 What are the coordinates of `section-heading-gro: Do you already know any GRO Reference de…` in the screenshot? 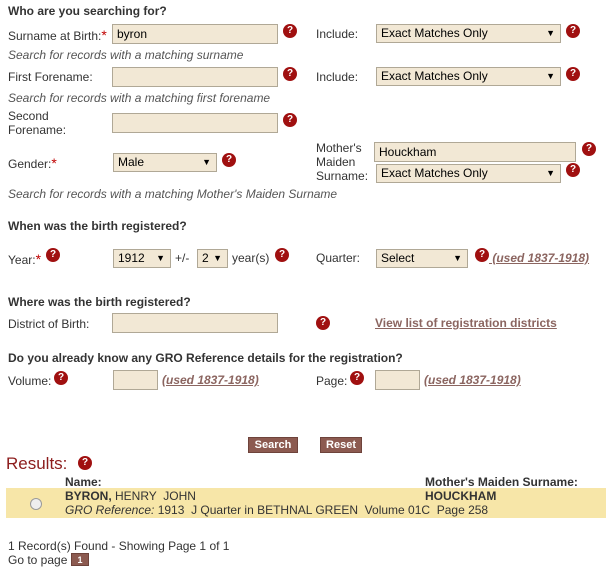 It's located at (205, 358).